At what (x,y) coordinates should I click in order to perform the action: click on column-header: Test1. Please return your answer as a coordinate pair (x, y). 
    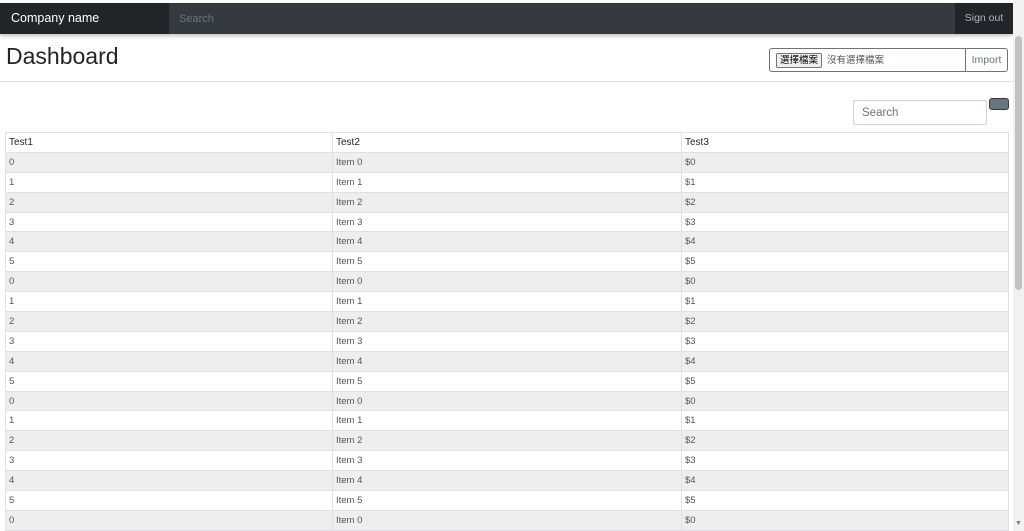
    Looking at the image, I should click on (169, 142).